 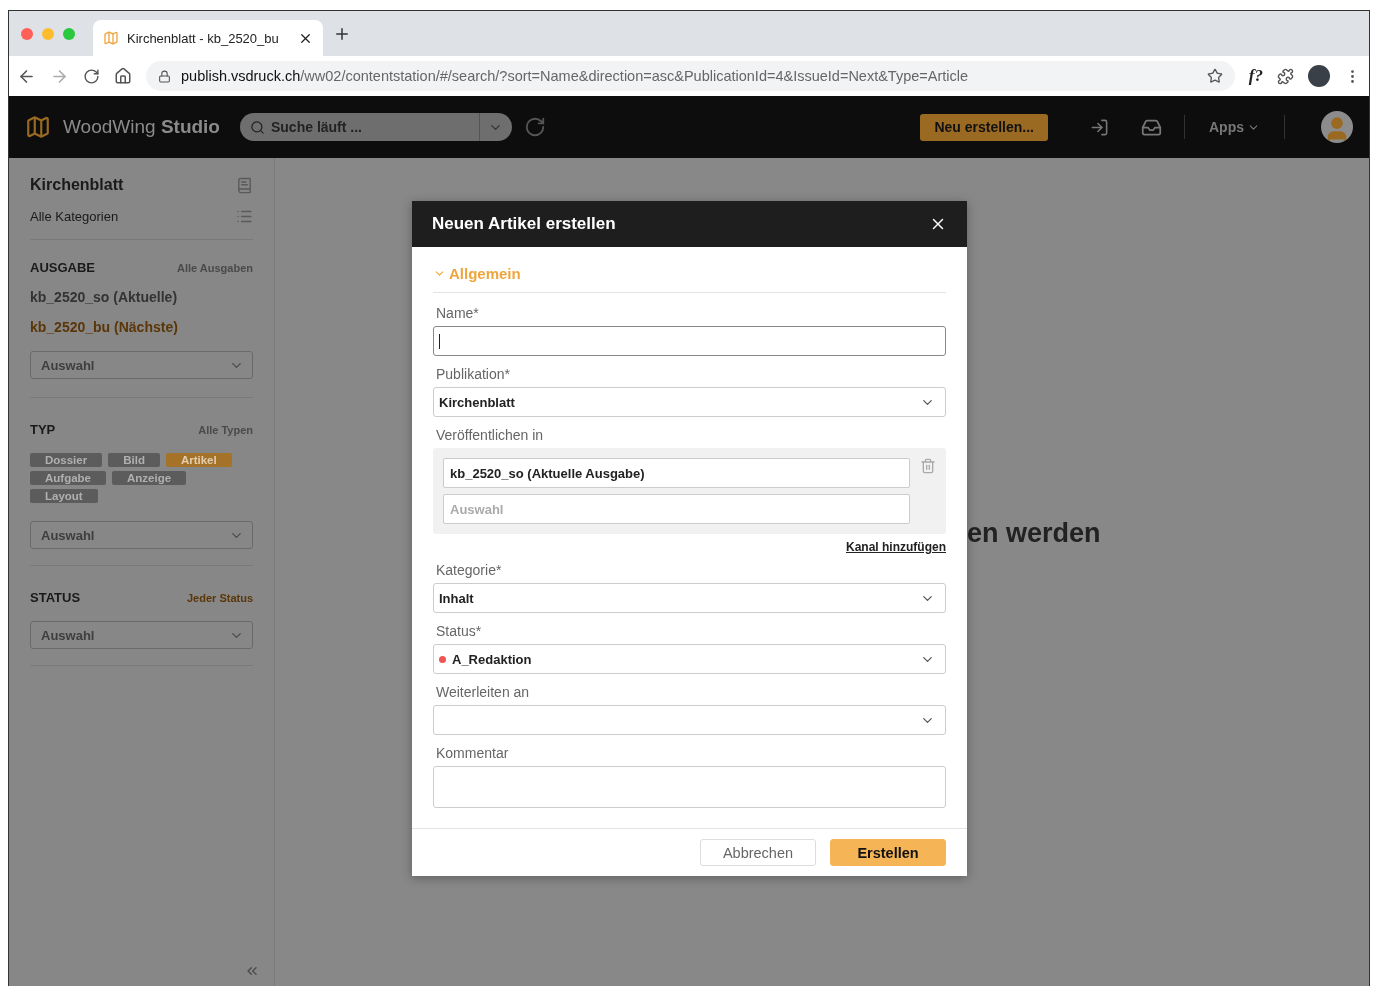 I want to click on field-label: Name*, so click(x=458, y=313).